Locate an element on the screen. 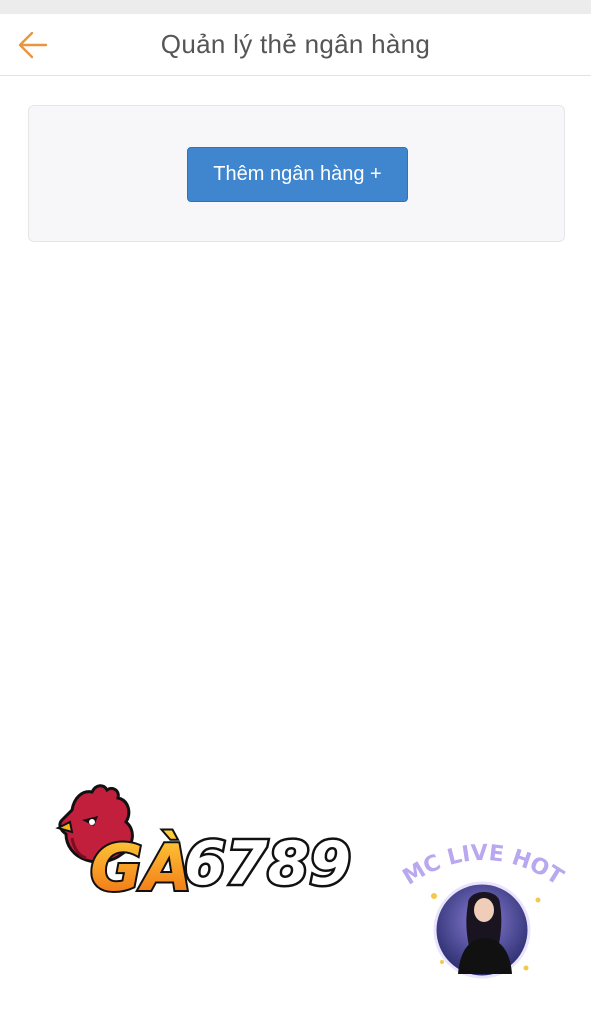 The height and width of the screenshot is (1036, 591). bank-card-panel: Thêm ngân hàng + is located at coordinates (296, 173).